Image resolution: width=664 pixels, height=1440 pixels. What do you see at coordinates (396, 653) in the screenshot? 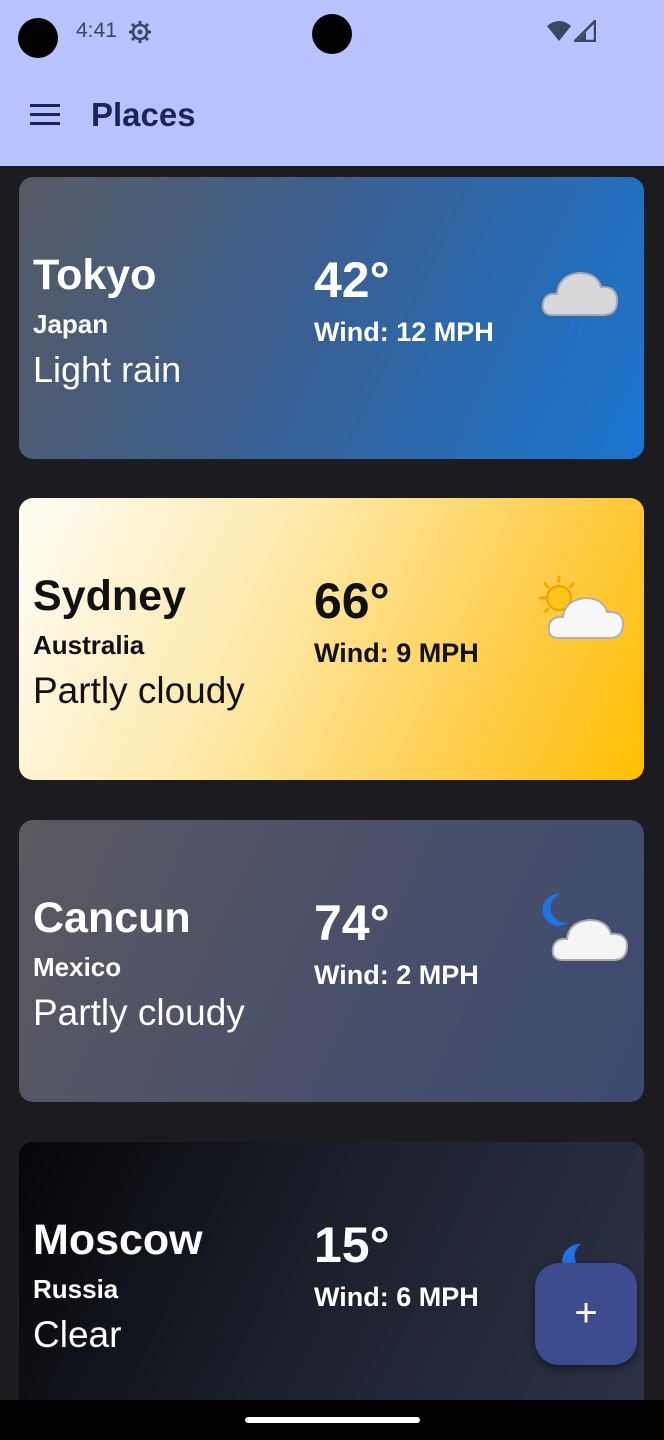
I see `wind-speed: Wind: 9 MPH` at bounding box center [396, 653].